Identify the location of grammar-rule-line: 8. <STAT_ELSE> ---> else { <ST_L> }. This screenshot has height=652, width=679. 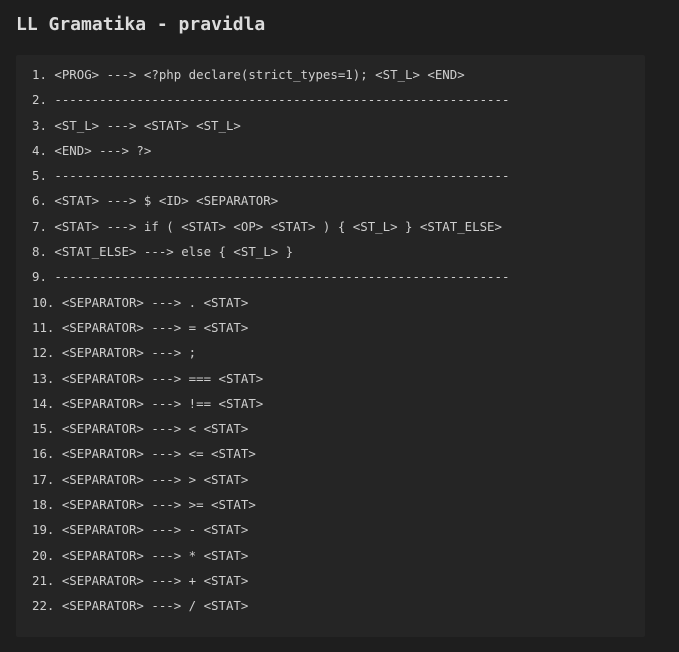
(163, 252).